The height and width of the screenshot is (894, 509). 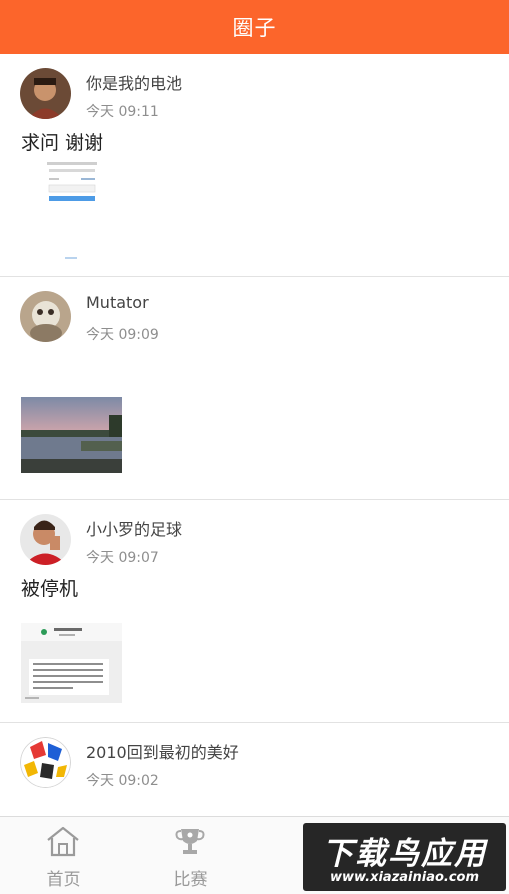 What do you see at coordinates (404, 854) in the screenshot?
I see `watermark-title: 下载鸟应用` at bounding box center [404, 854].